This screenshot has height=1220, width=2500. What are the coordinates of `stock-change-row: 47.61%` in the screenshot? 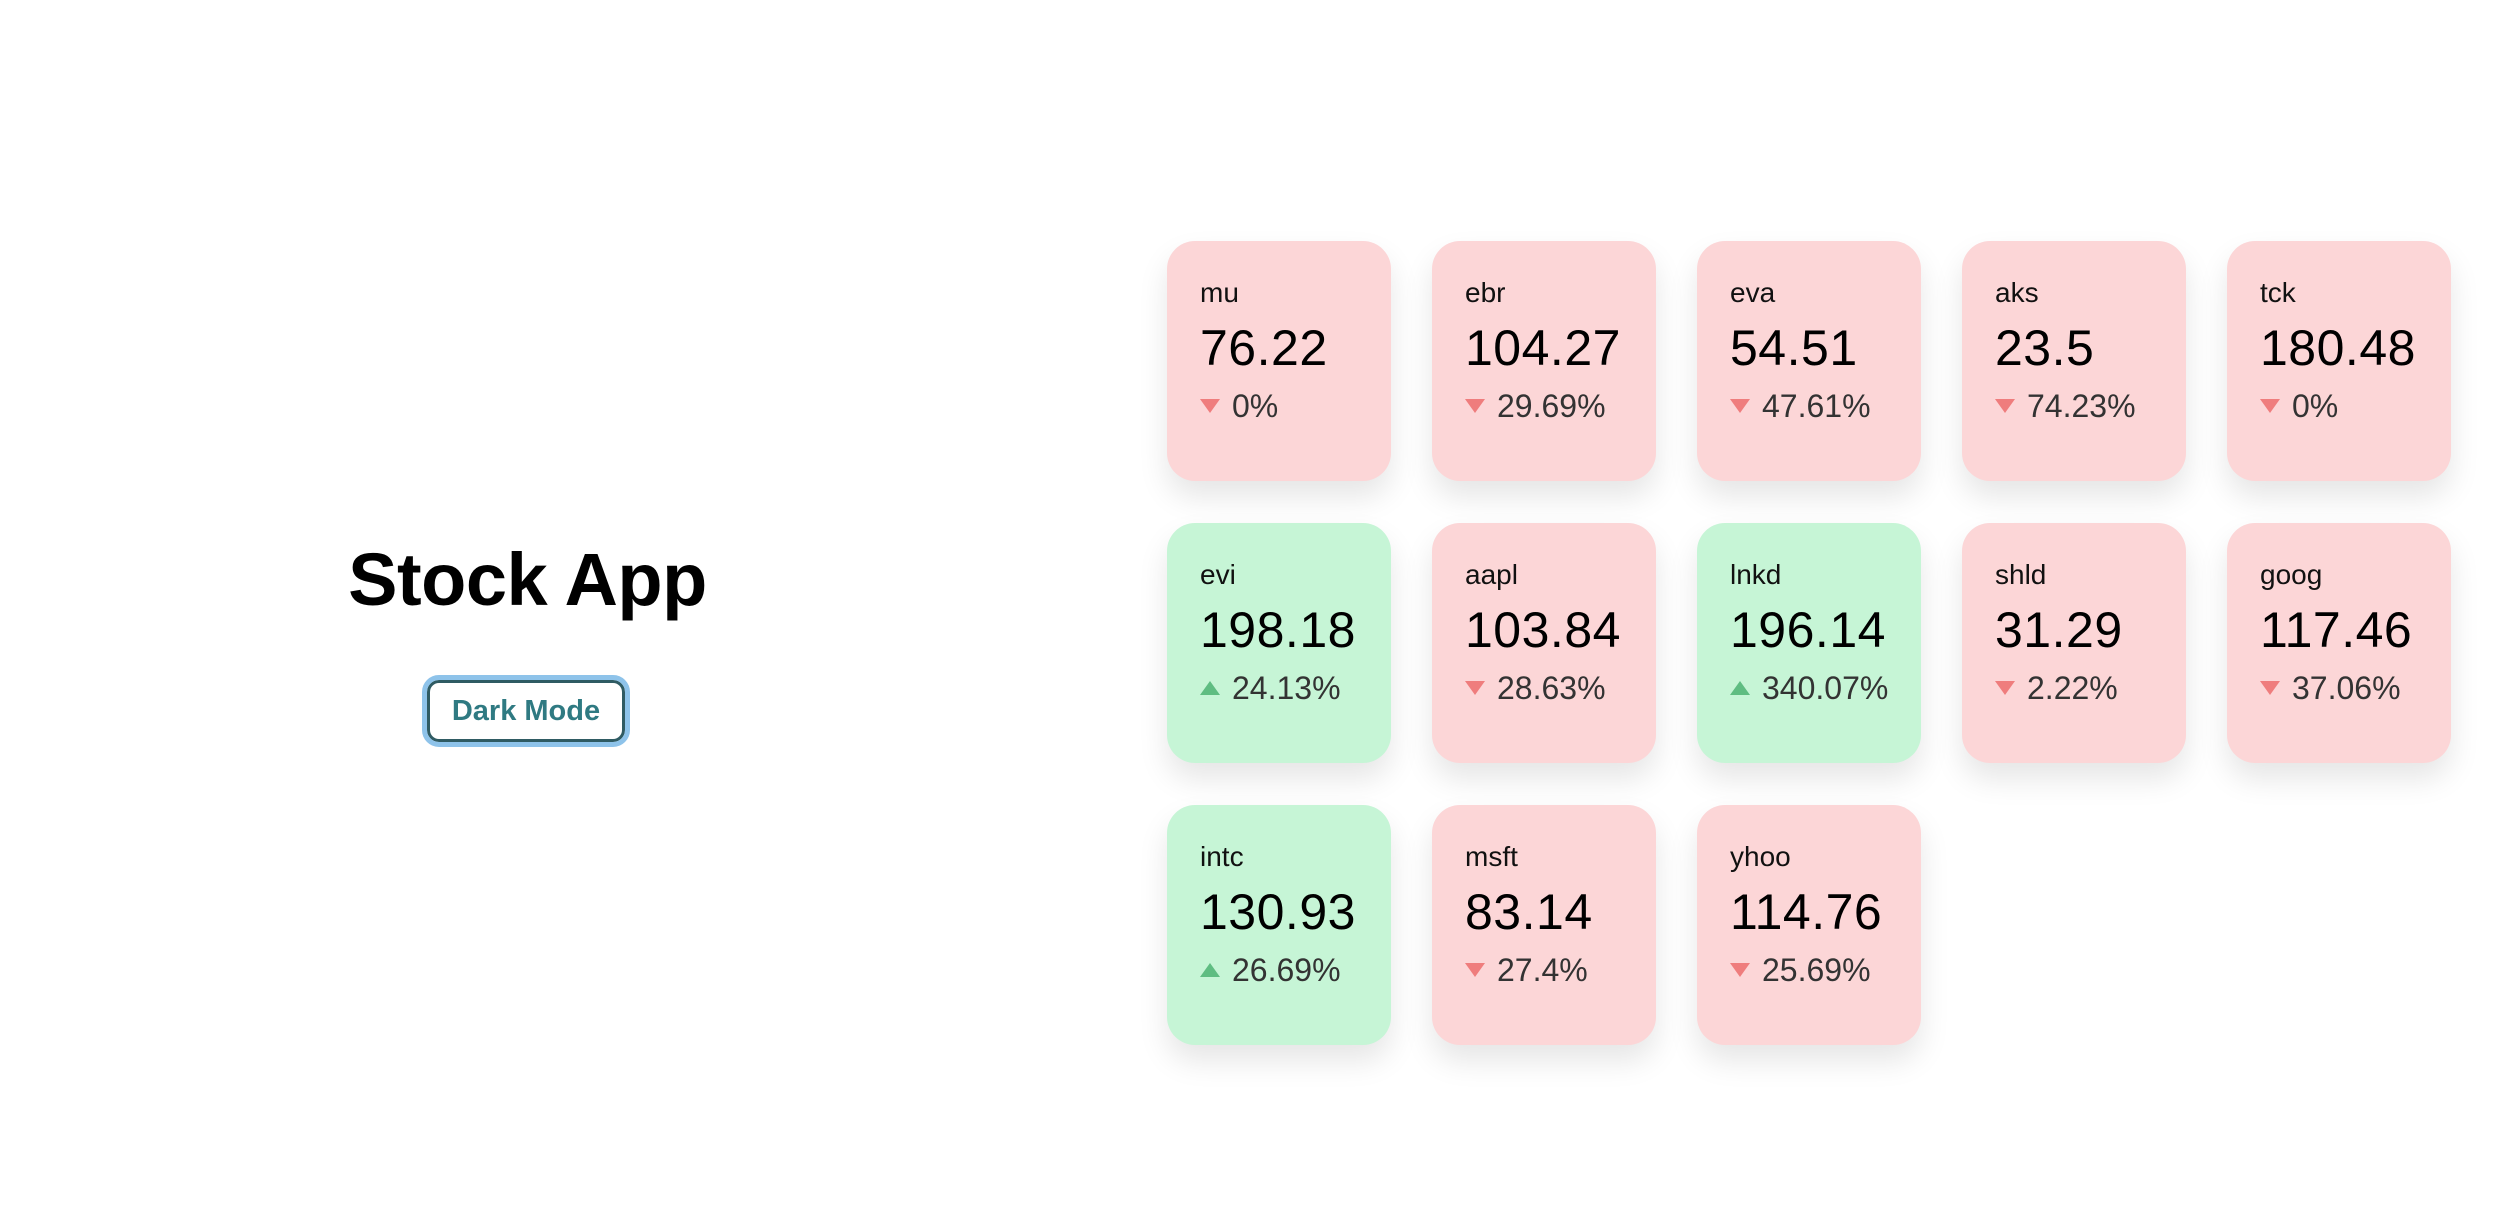 It's located at (1825, 406).